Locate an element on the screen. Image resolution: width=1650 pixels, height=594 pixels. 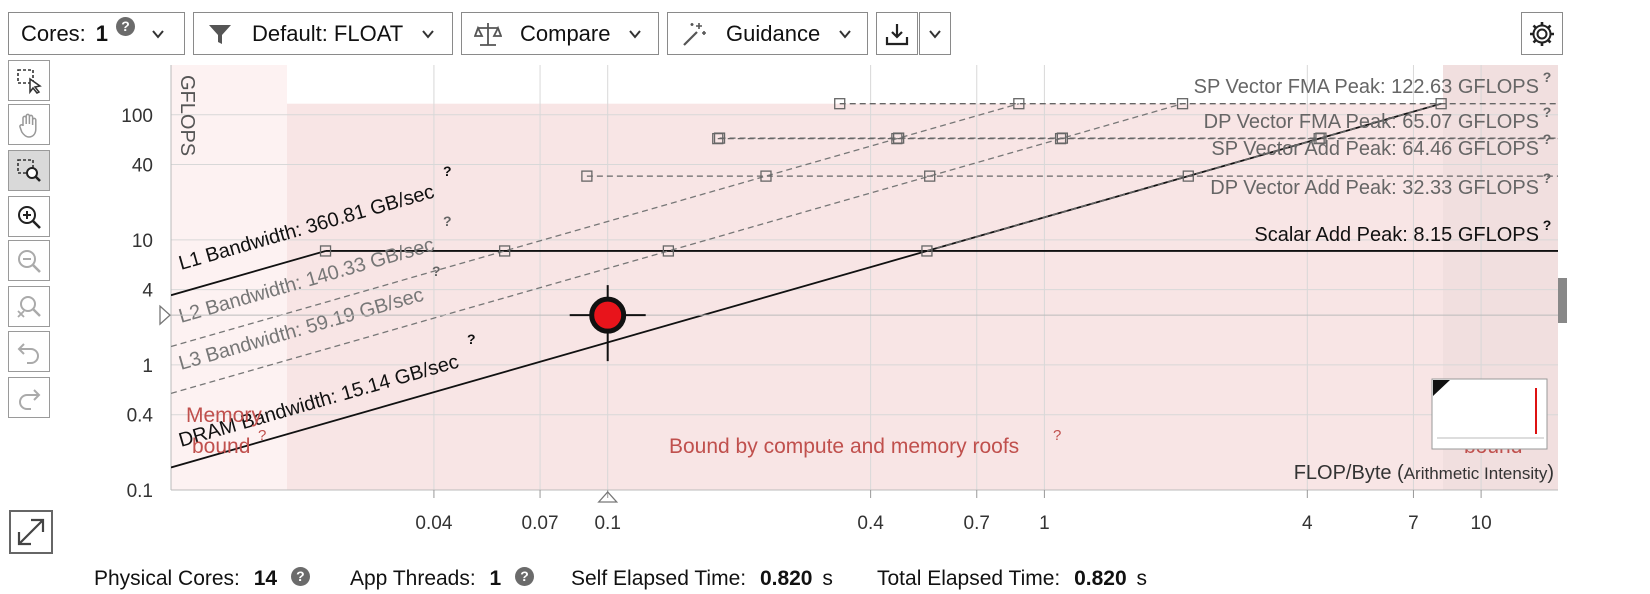
filter-label: Default: FLOAT is located at coordinates (328, 33).